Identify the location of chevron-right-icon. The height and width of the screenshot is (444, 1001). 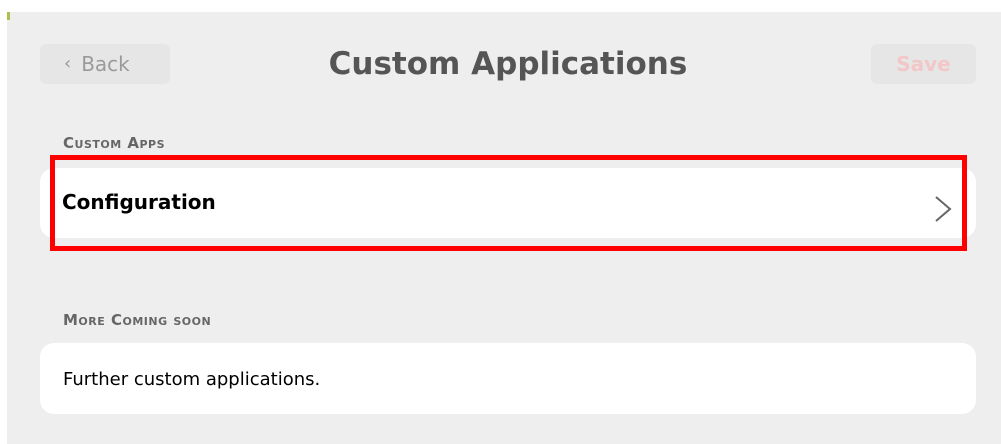
(943, 209).